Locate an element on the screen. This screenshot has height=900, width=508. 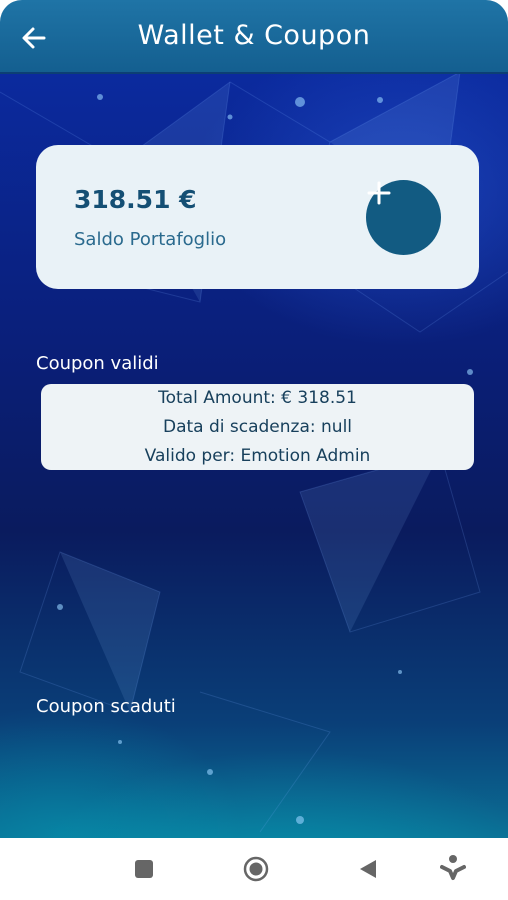
coupon-valid-for: Valido per: Emotion Admin is located at coordinates (257, 455).